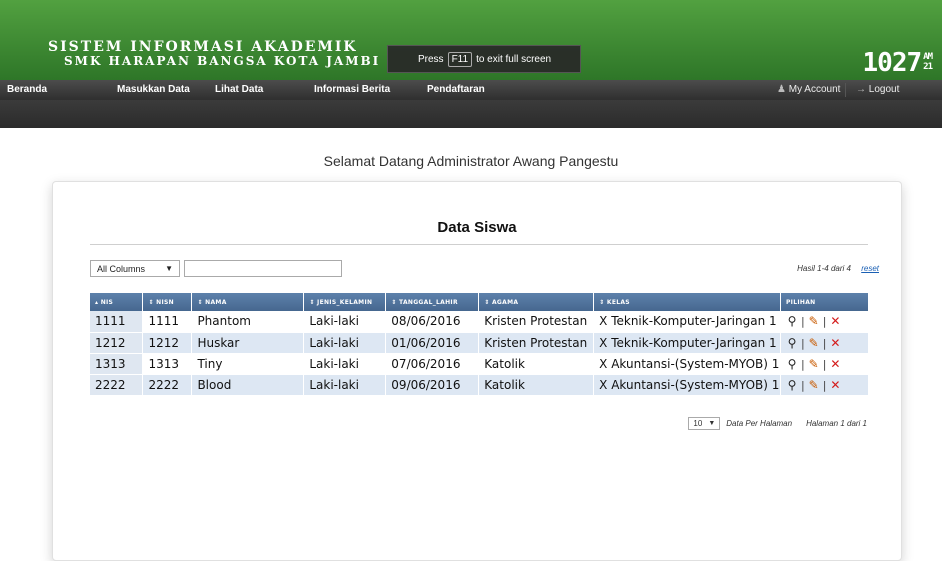  I want to click on cell-nama: Phantom, so click(248, 322).